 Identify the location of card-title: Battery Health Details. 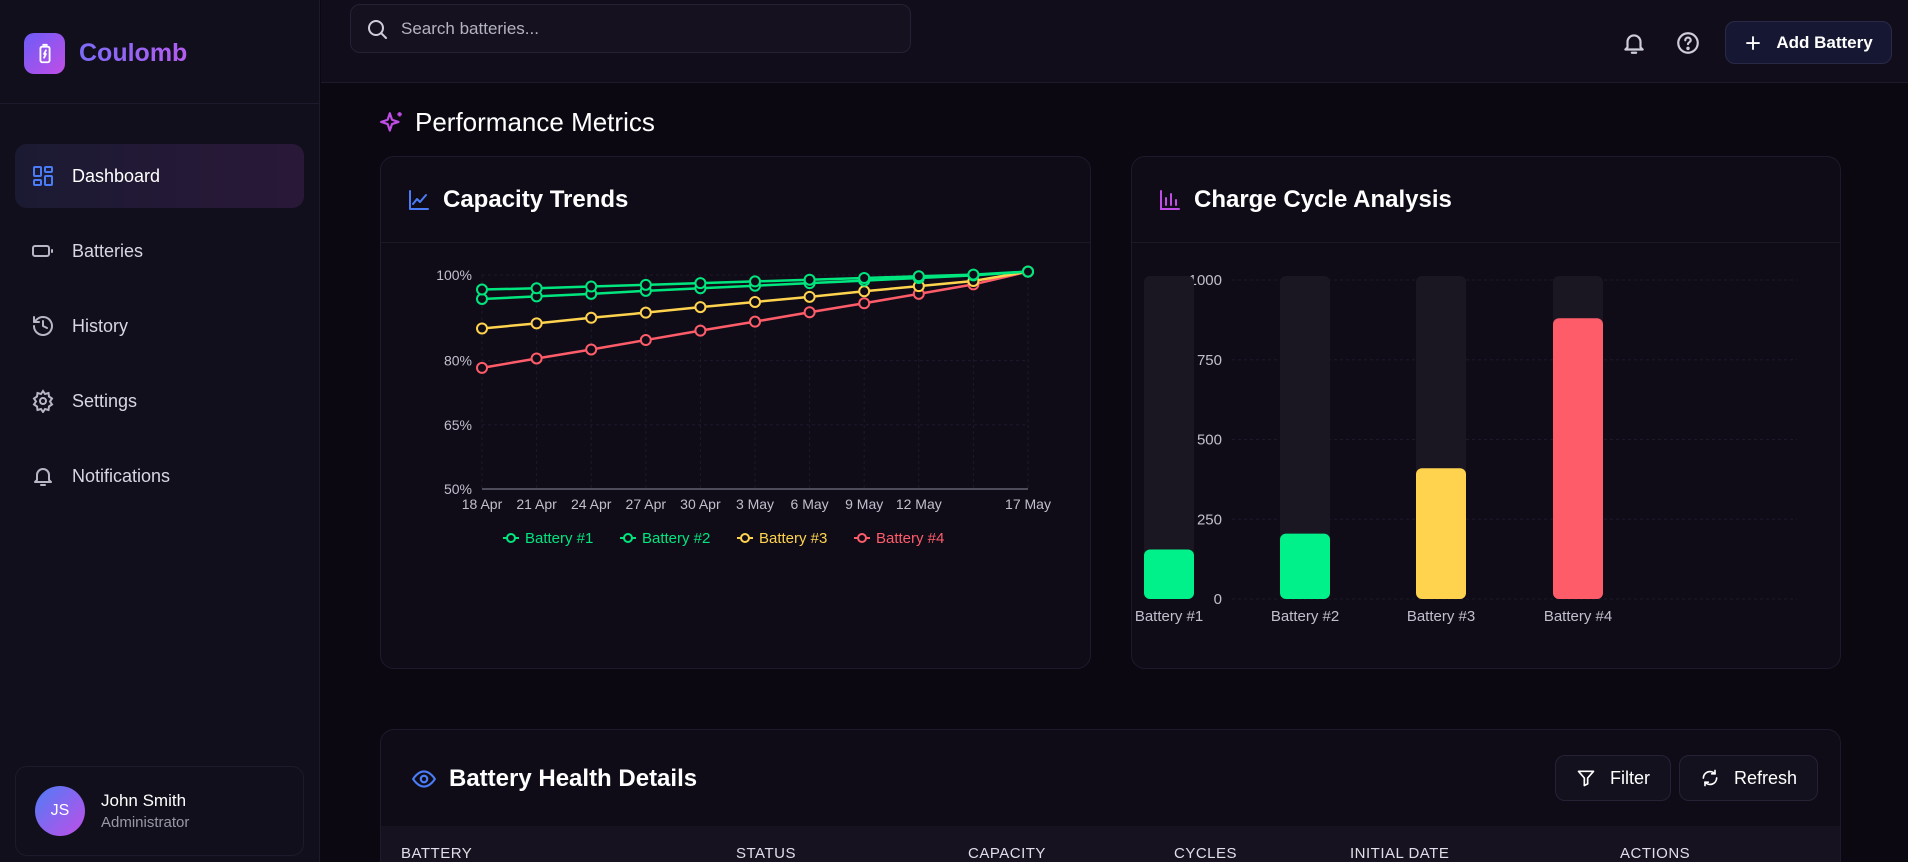
(573, 778).